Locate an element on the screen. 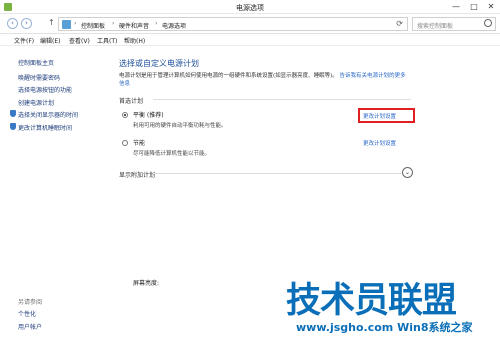 The image size is (500, 343). watermark-url: www.jsgho.com Win8系统之家 is located at coordinates (384, 327).